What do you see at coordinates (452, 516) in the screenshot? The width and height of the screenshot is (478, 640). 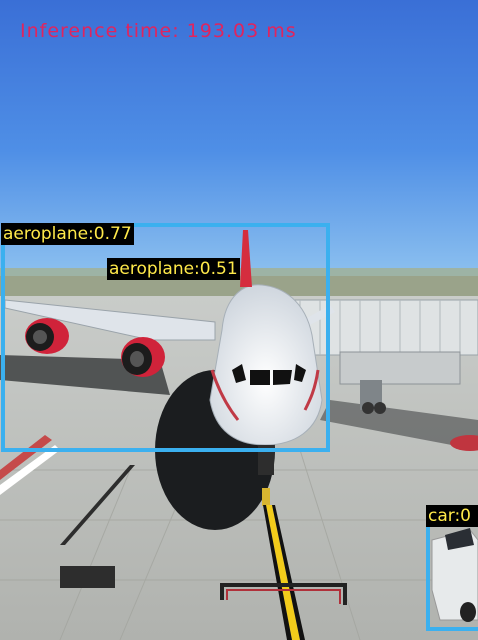 I see `detection-label-car: car:0` at bounding box center [452, 516].